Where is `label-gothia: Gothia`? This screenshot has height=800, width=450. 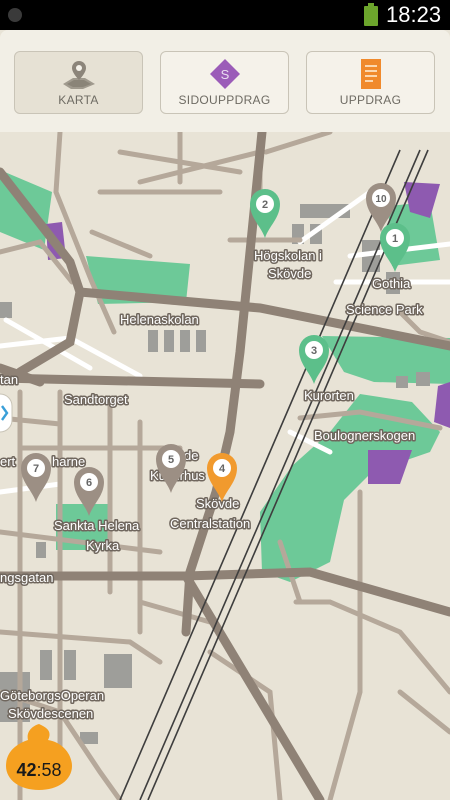
label-gothia: Gothia is located at coordinates (391, 283).